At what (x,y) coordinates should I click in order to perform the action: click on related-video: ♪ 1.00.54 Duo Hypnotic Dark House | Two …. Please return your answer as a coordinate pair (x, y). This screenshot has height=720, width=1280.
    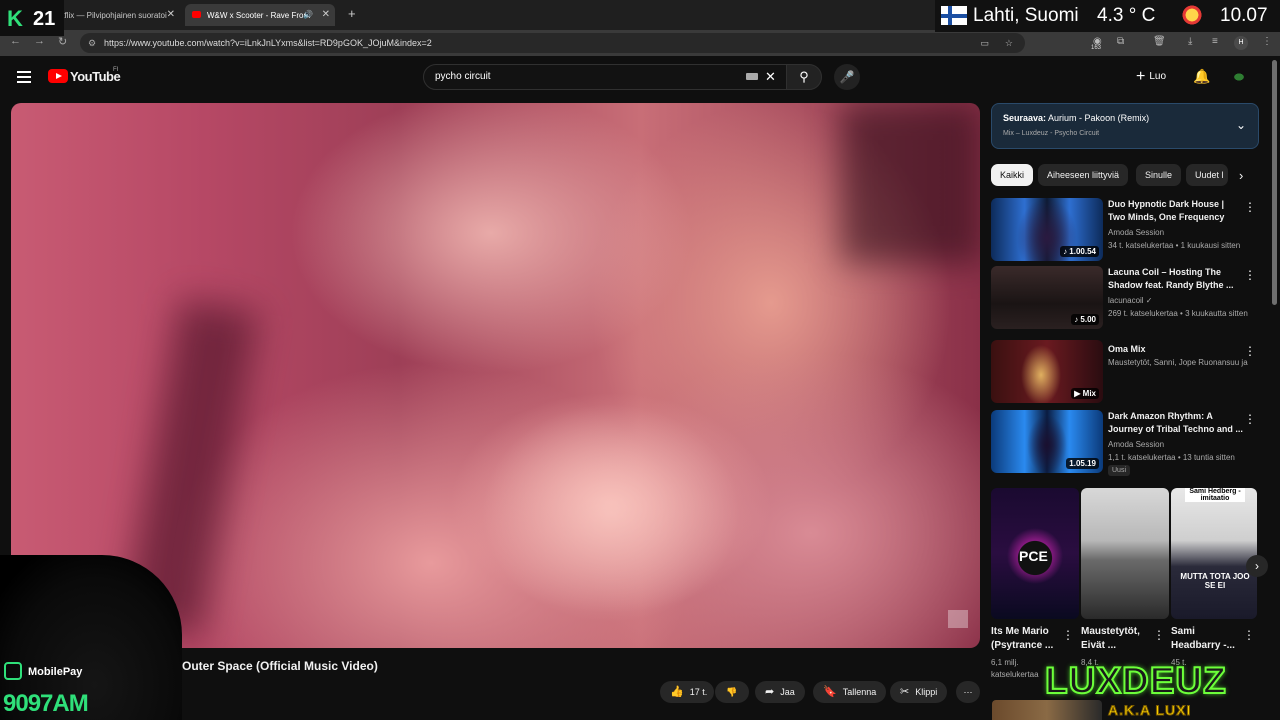
    Looking at the image, I should click on (1125, 231).